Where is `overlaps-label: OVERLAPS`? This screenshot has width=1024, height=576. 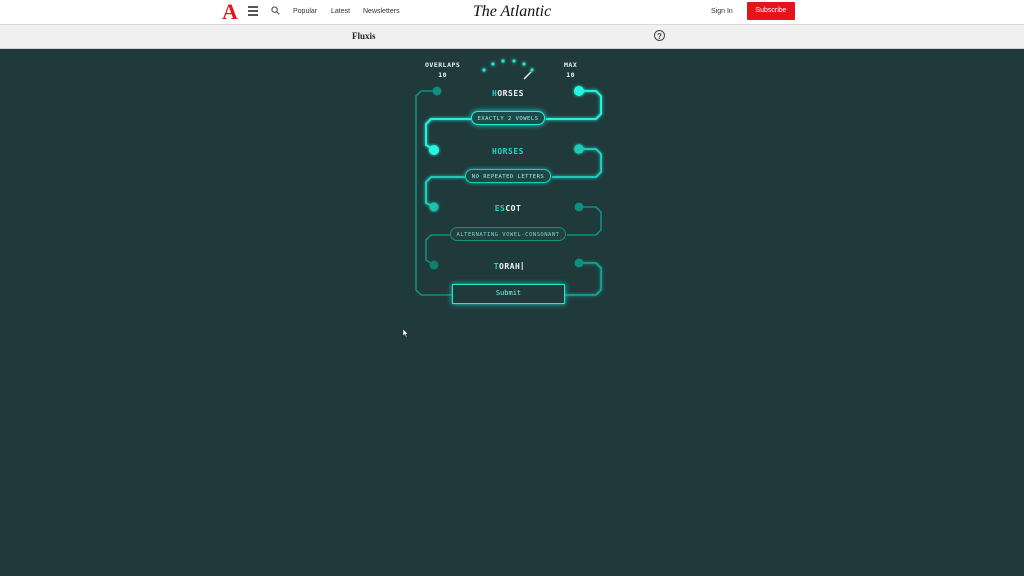
overlaps-label: OVERLAPS is located at coordinates (443, 65).